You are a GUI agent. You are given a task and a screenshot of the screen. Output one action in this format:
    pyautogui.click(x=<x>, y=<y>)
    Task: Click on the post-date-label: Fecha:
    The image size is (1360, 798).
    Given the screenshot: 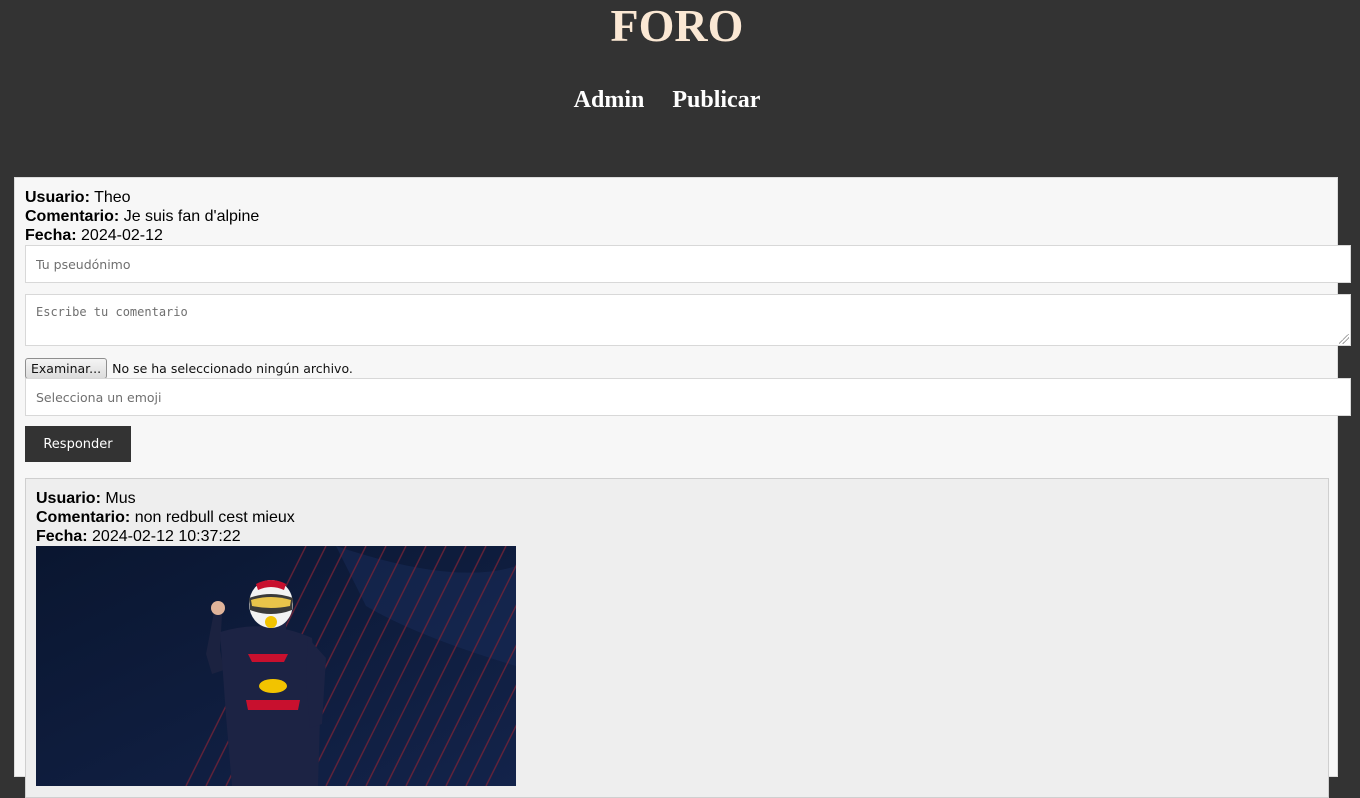 What is the action you would take?
    pyautogui.click(x=51, y=235)
    